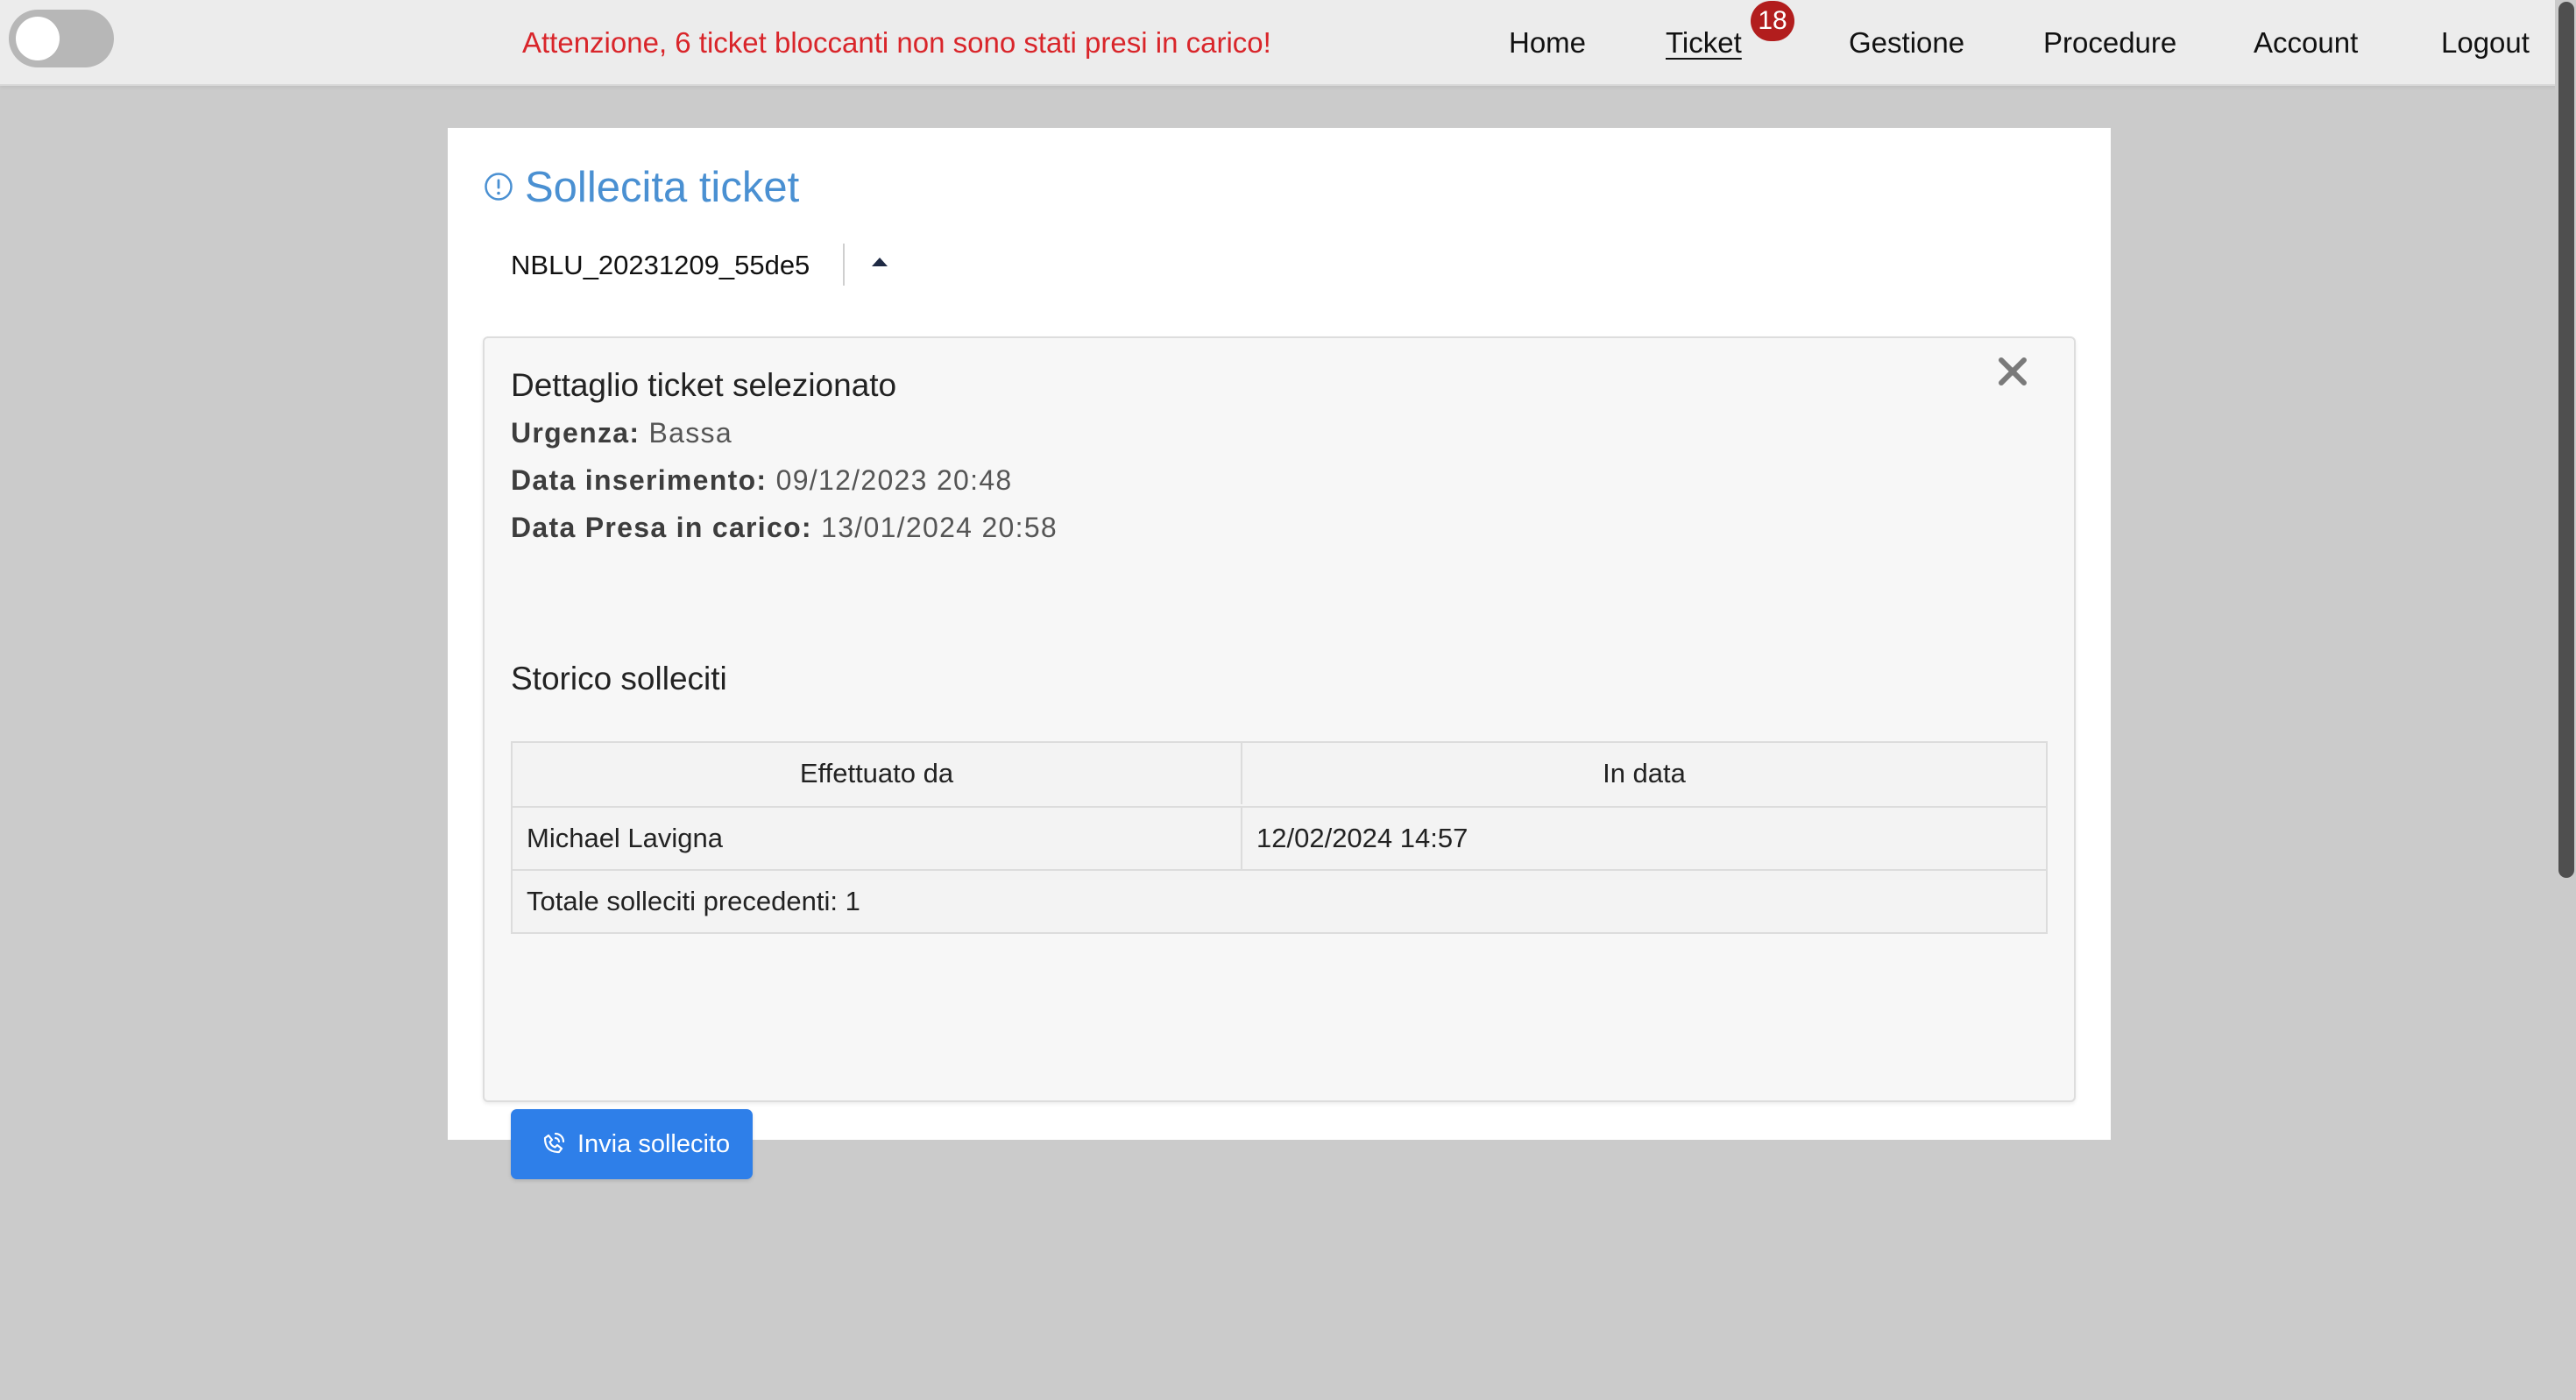 This screenshot has width=2576, height=1400. Describe the element at coordinates (2566, 440) in the screenshot. I see `scrollbar-thumb` at that location.